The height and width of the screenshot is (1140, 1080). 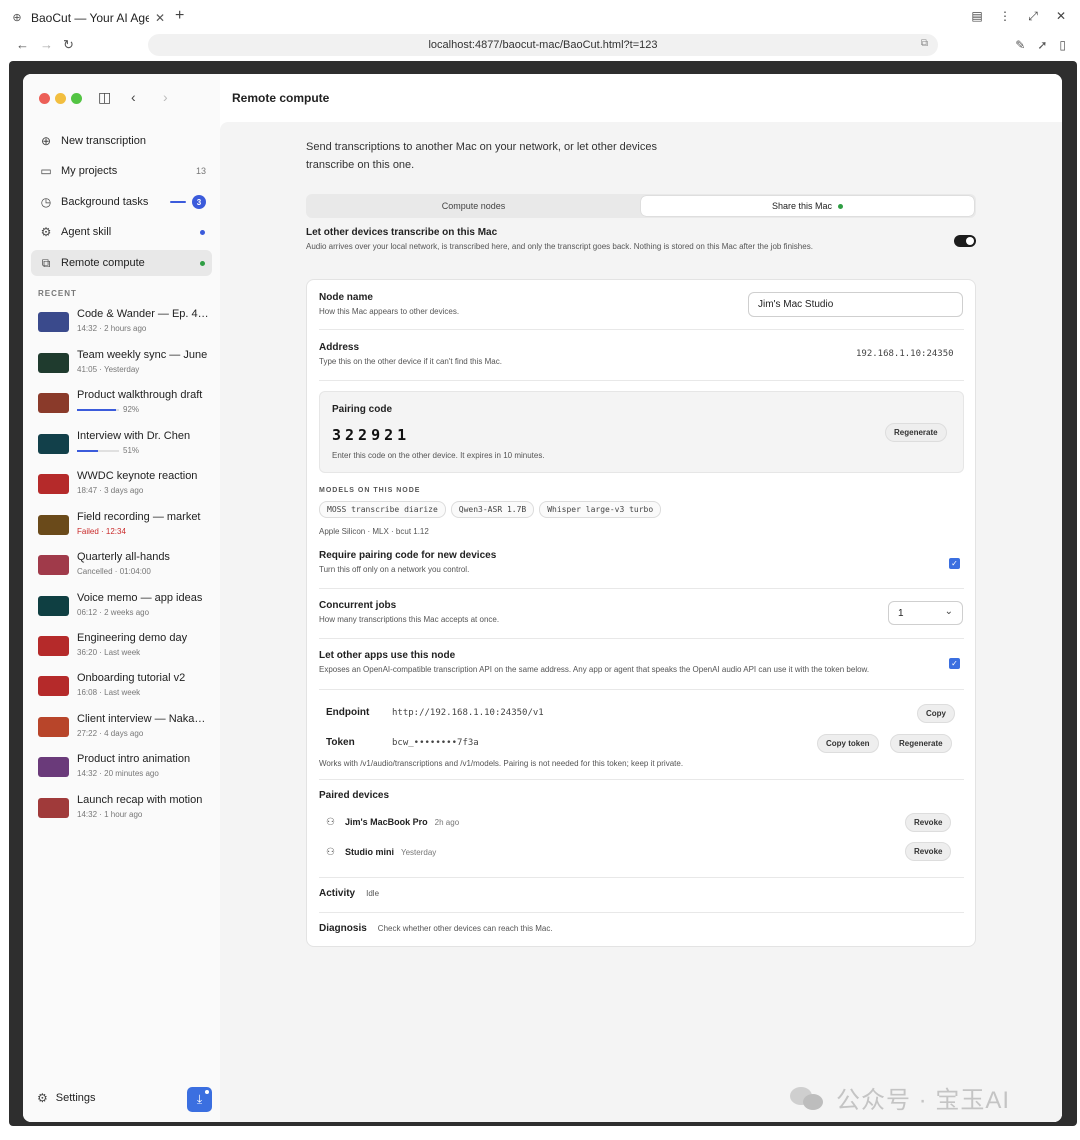 I want to click on folder-icon: ▭, so click(x=46, y=171).